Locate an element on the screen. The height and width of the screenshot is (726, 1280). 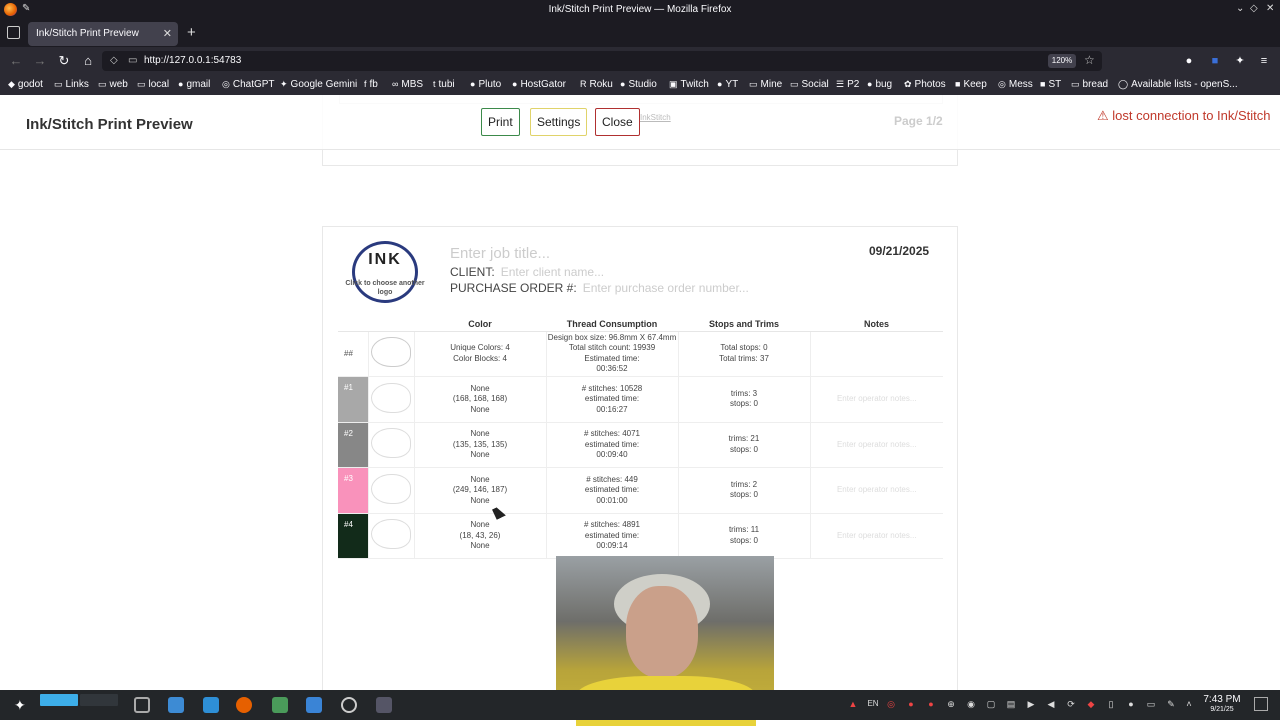
bookmark-gemini: ✦ Google Gemini is located at coordinates (318, 84).